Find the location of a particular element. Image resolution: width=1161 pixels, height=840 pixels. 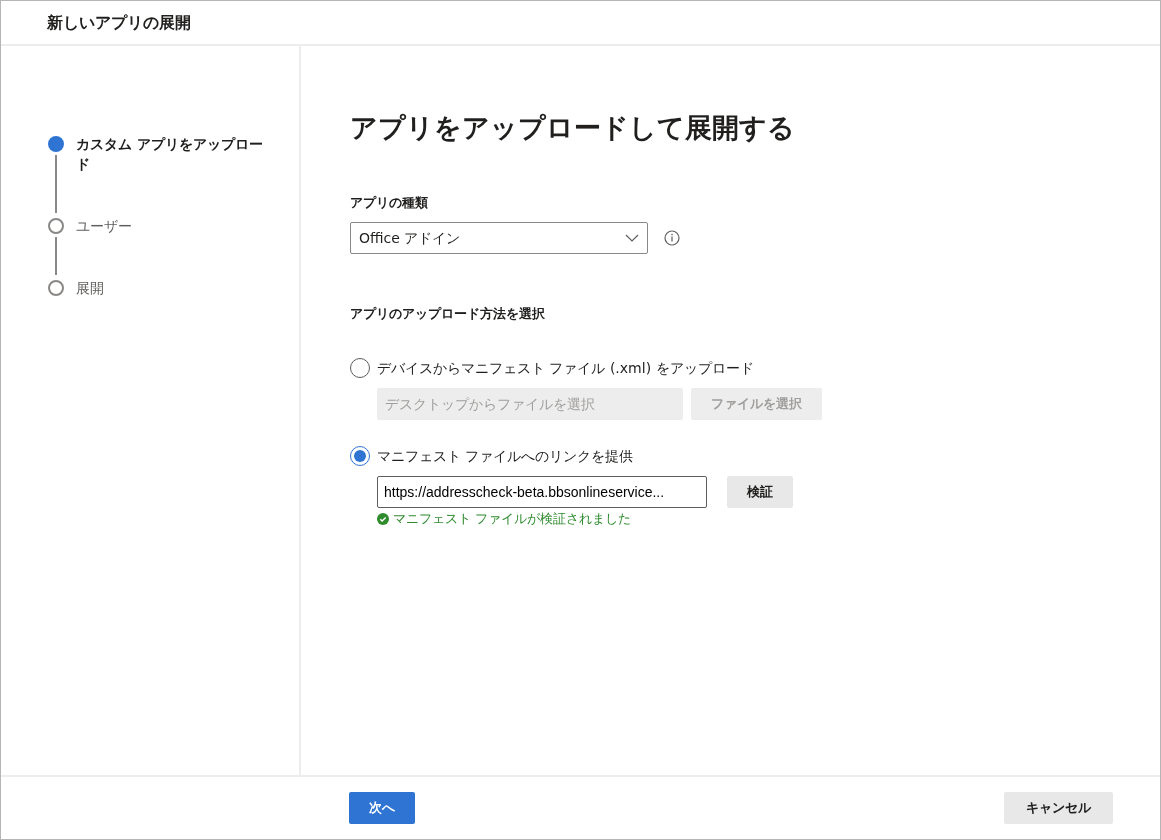

next-button: 次へ is located at coordinates (382, 808).